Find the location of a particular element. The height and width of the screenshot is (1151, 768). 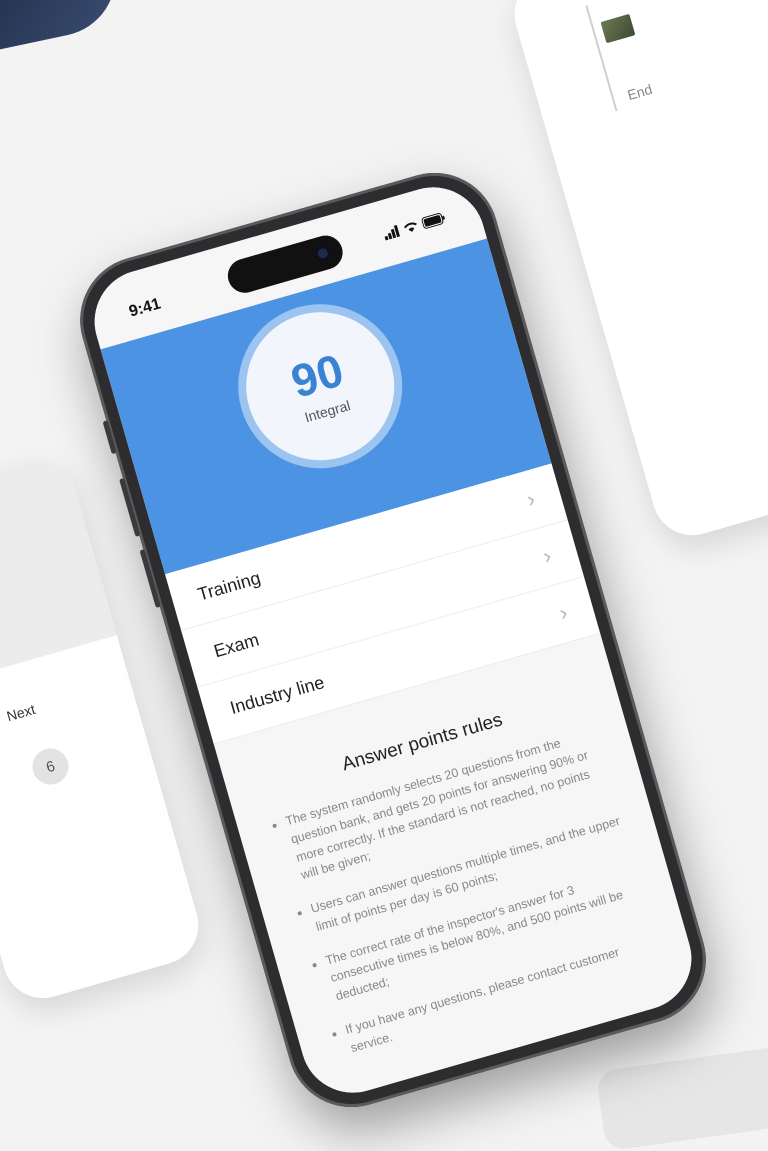

status-time: 9:41 is located at coordinates (145, 308).